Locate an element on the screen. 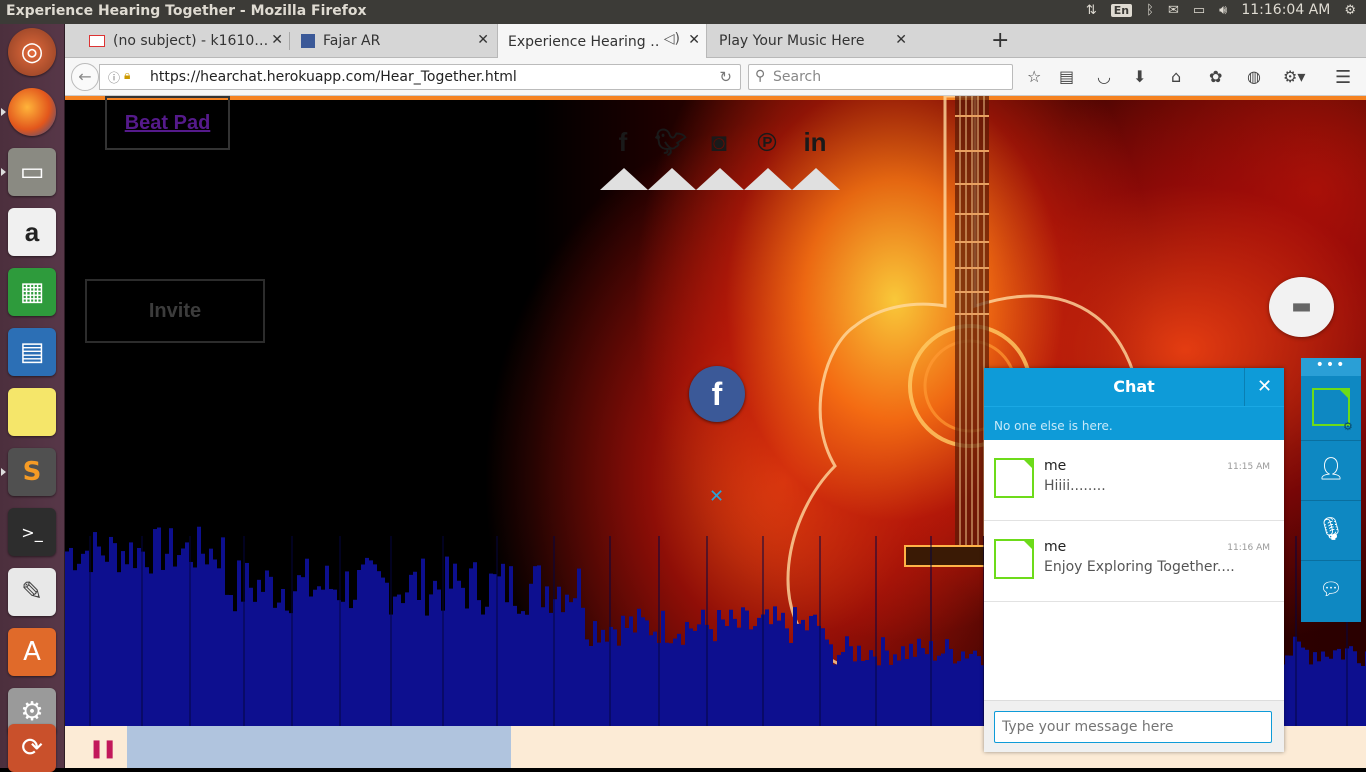  extension-dropdown-icon: ⚙▾ is located at coordinates (1294, 76).